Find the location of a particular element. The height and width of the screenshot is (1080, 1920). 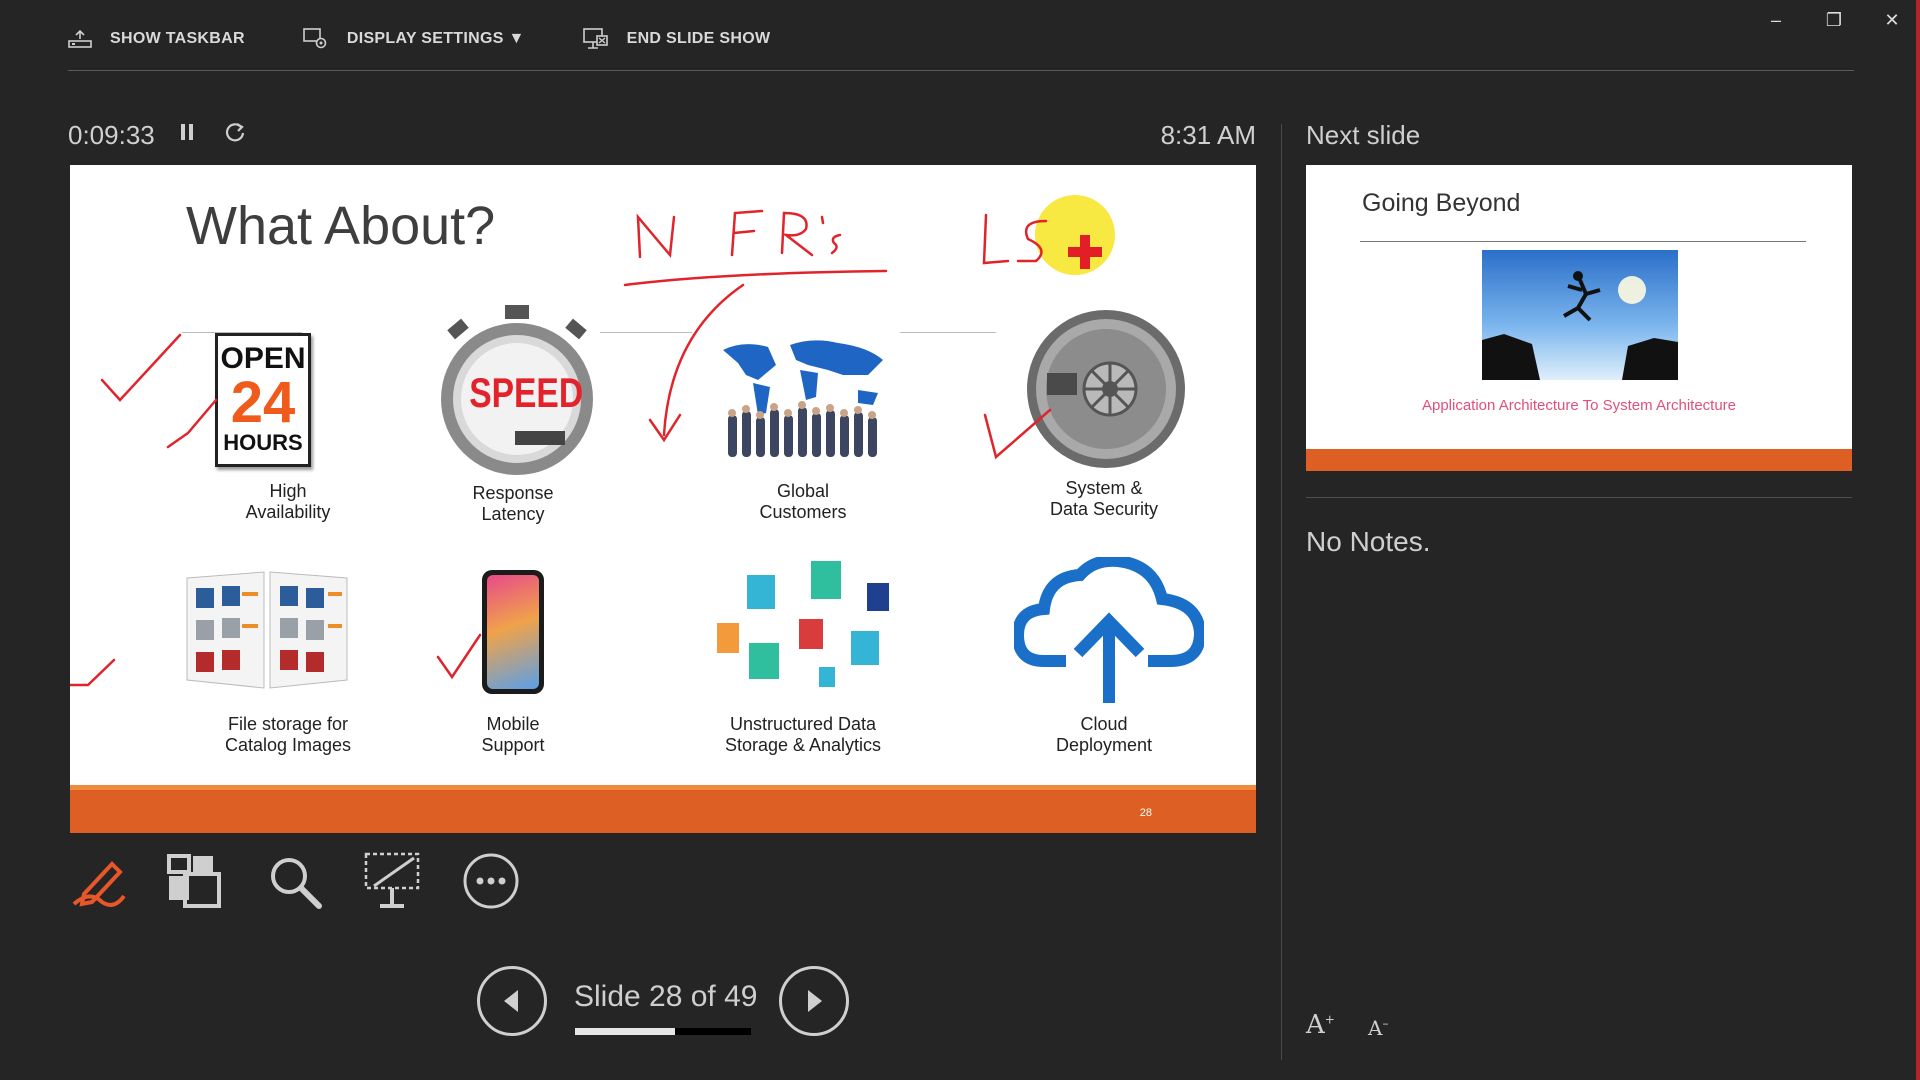

more-options-button is located at coordinates (491, 883).